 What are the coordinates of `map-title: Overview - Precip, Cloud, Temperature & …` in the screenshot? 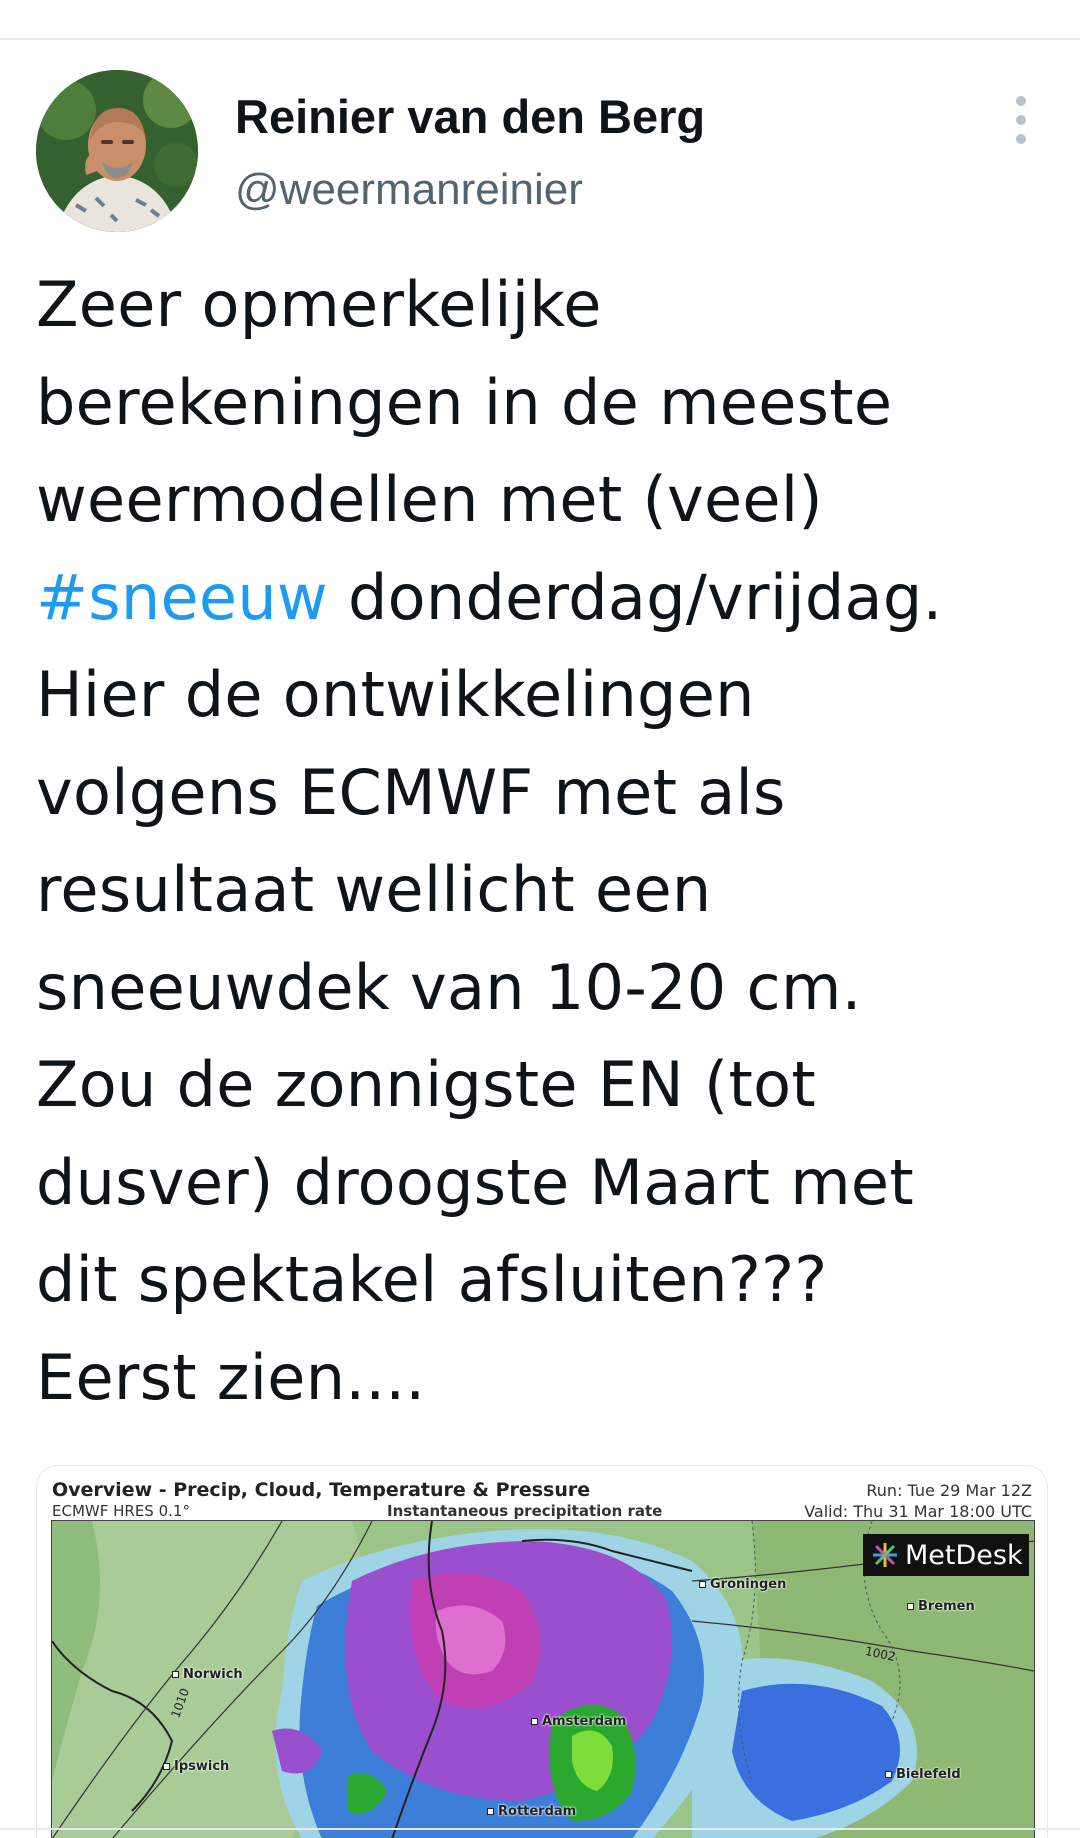 It's located at (321, 1490).